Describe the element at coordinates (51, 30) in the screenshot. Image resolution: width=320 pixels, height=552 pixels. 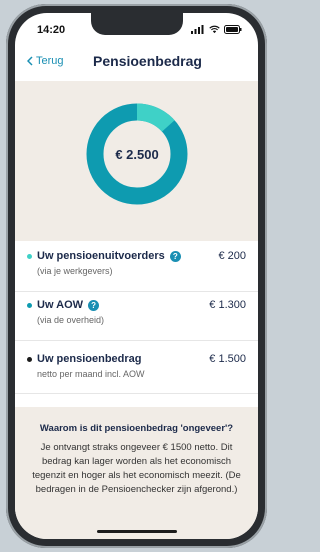
I see `status-time: 14:20` at that location.